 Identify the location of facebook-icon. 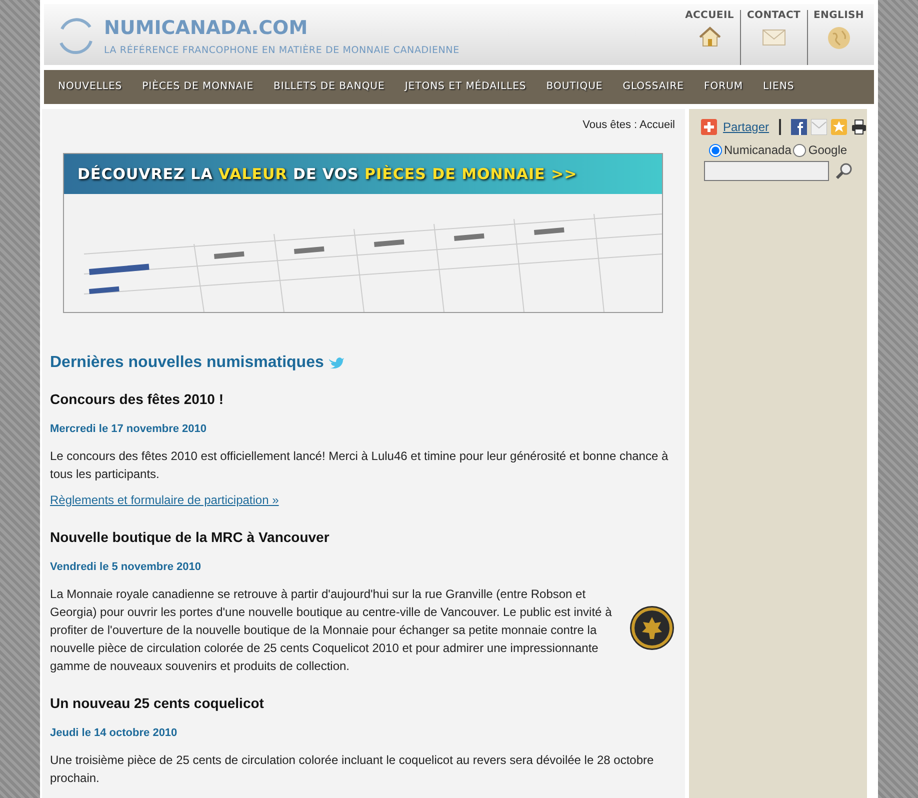
(799, 127).